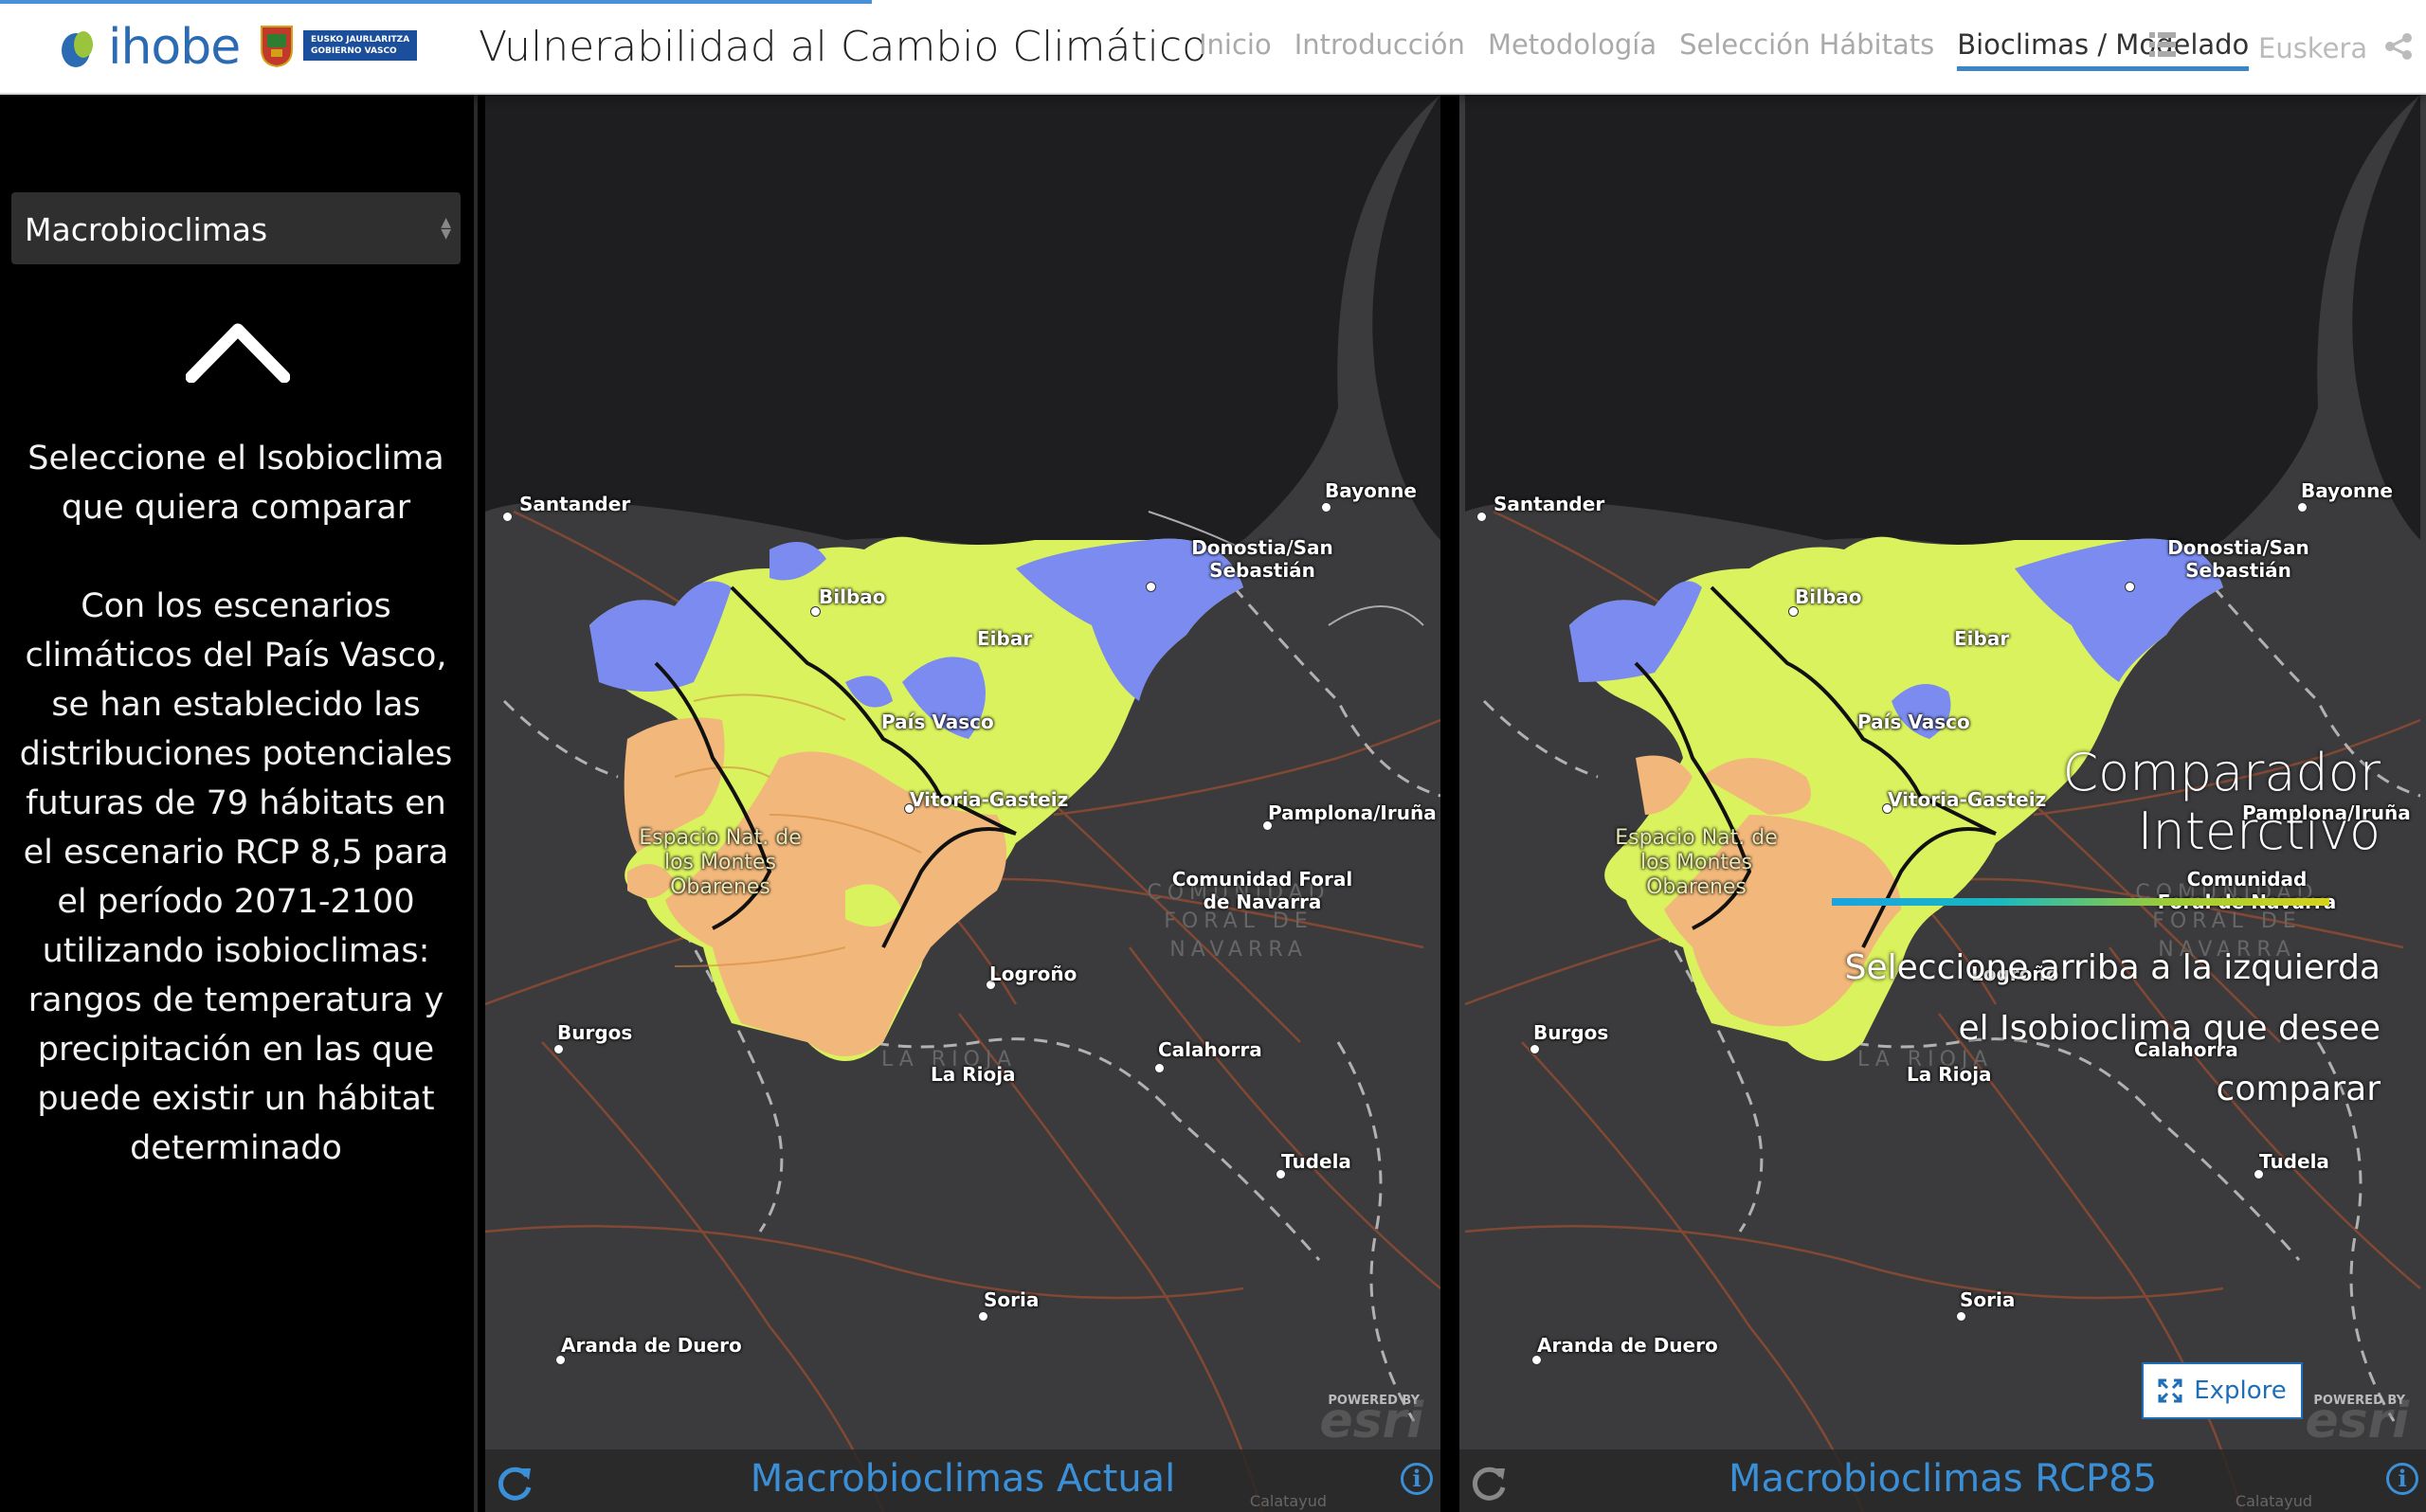  What do you see at coordinates (2170, 1390) in the screenshot?
I see `expand-icon` at bounding box center [2170, 1390].